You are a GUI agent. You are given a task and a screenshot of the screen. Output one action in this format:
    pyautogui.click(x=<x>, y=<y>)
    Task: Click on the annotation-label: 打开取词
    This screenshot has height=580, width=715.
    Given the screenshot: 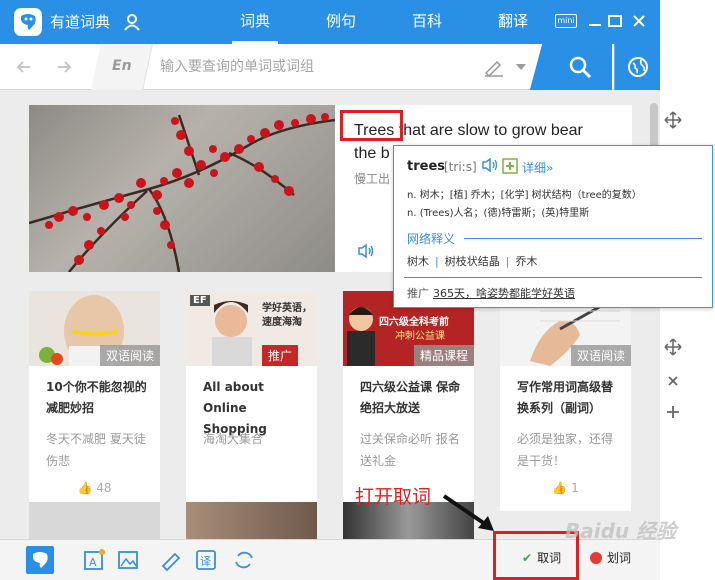 What is the action you would take?
    pyautogui.click(x=393, y=497)
    